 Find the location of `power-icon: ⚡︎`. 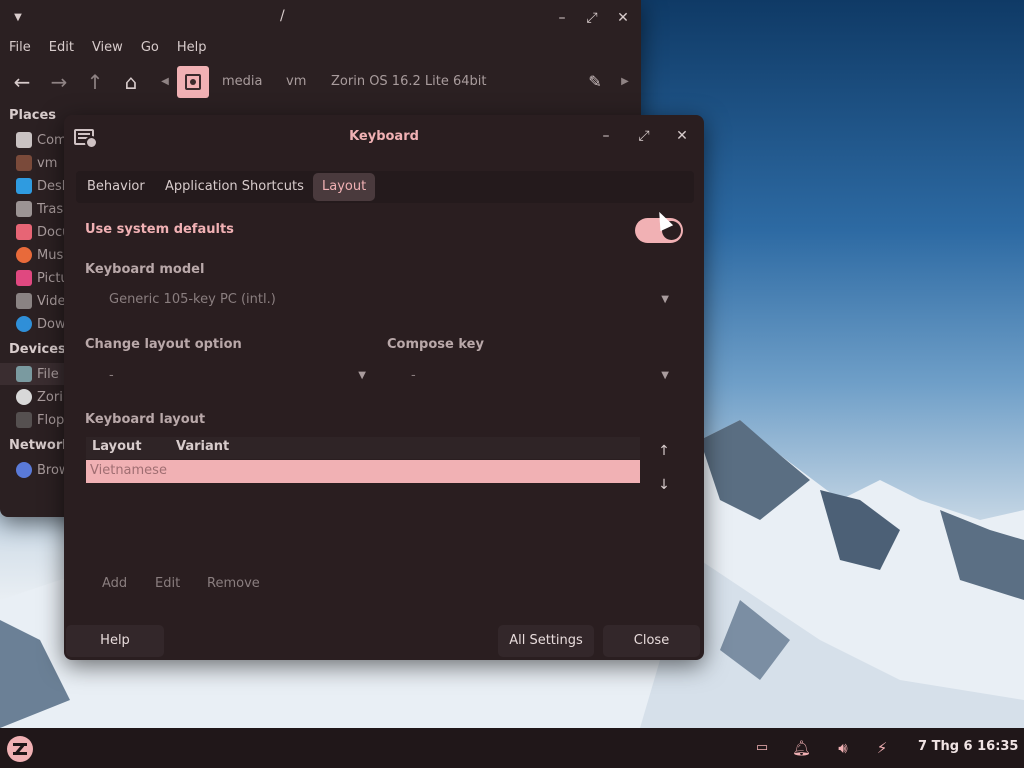

power-icon: ⚡︎ is located at coordinates (882, 748).